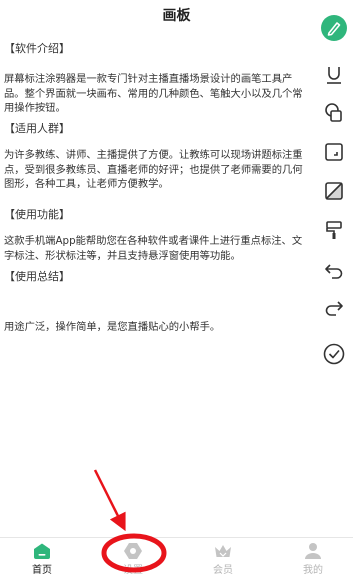  What do you see at coordinates (37, 214) in the screenshot?
I see `section-heading-features: 【使用功能】` at bounding box center [37, 214].